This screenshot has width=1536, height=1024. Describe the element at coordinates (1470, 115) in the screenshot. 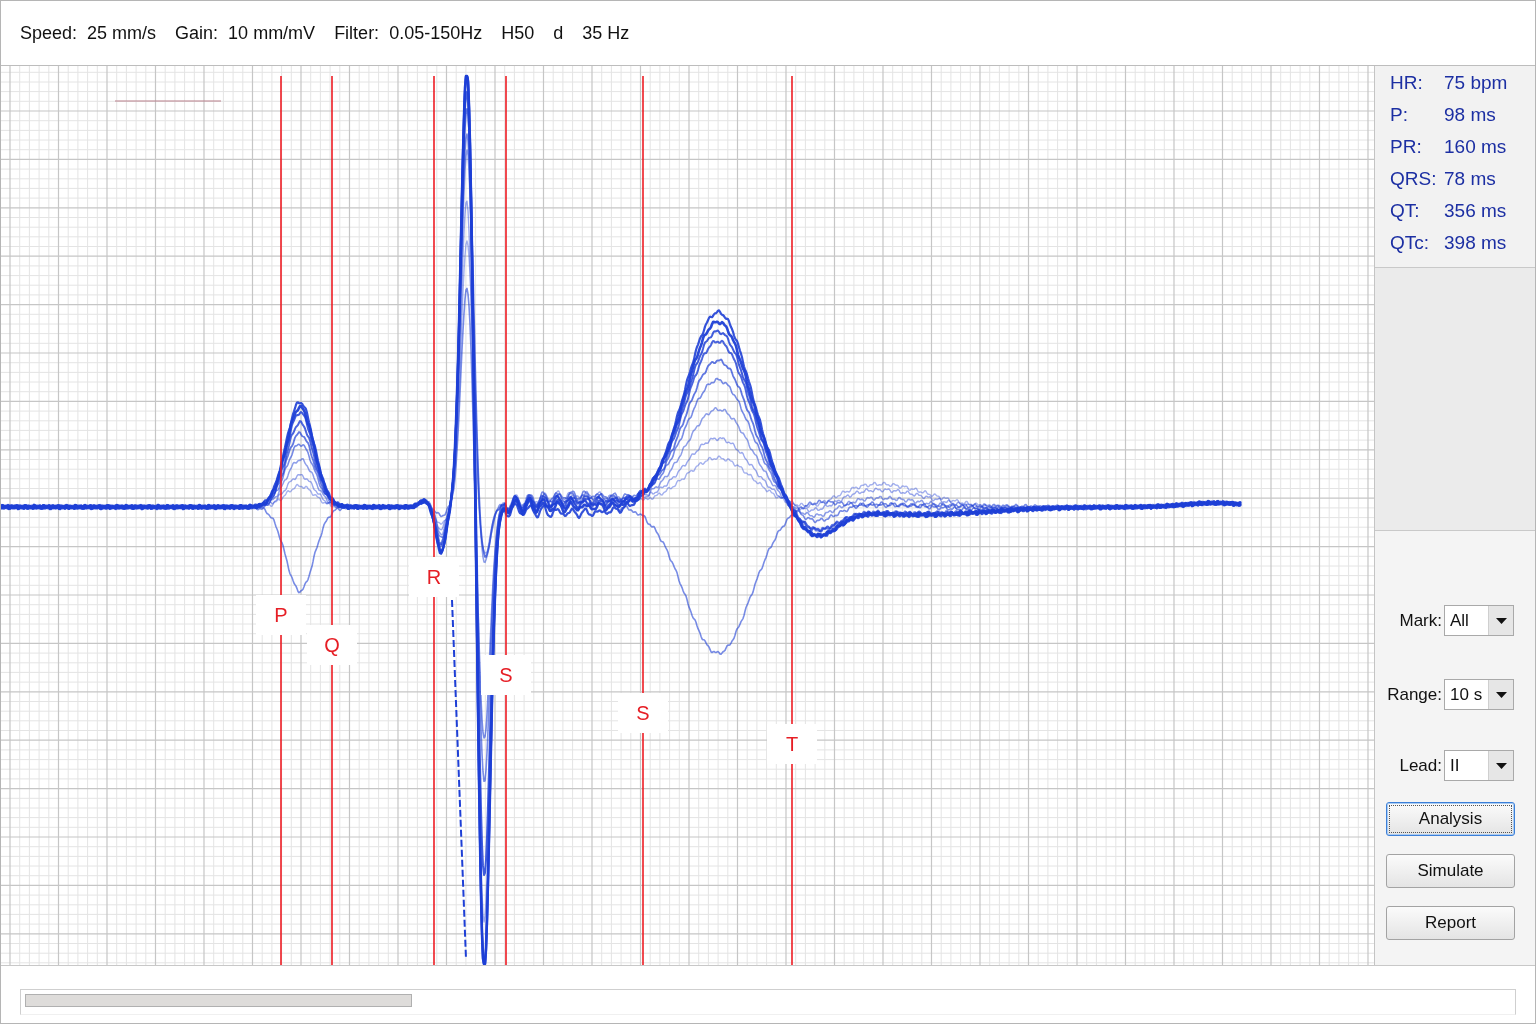

I see `measurement-value: 98 ms` at that location.